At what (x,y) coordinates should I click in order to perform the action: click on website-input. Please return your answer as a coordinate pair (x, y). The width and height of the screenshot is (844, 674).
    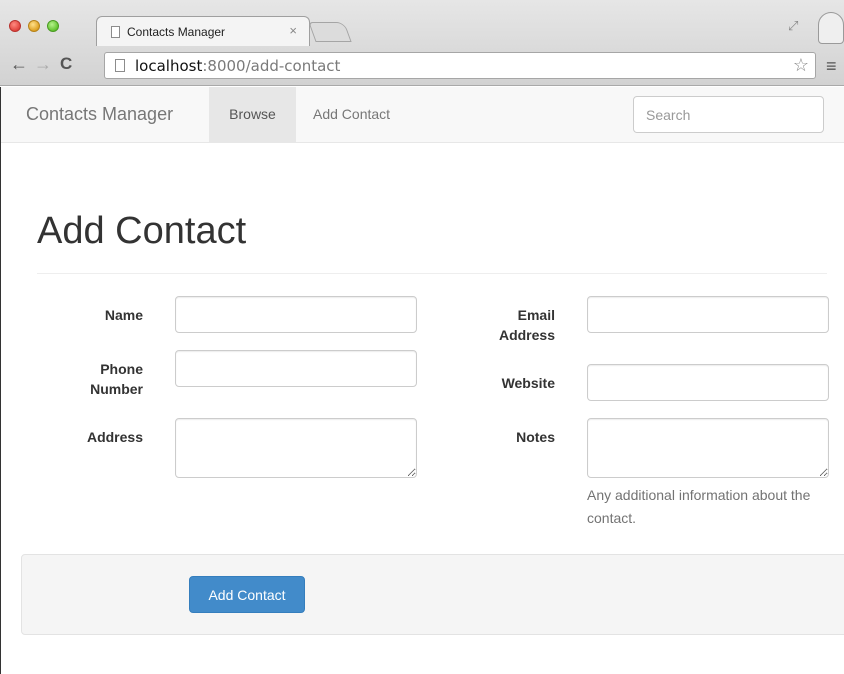
    Looking at the image, I should click on (708, 382).